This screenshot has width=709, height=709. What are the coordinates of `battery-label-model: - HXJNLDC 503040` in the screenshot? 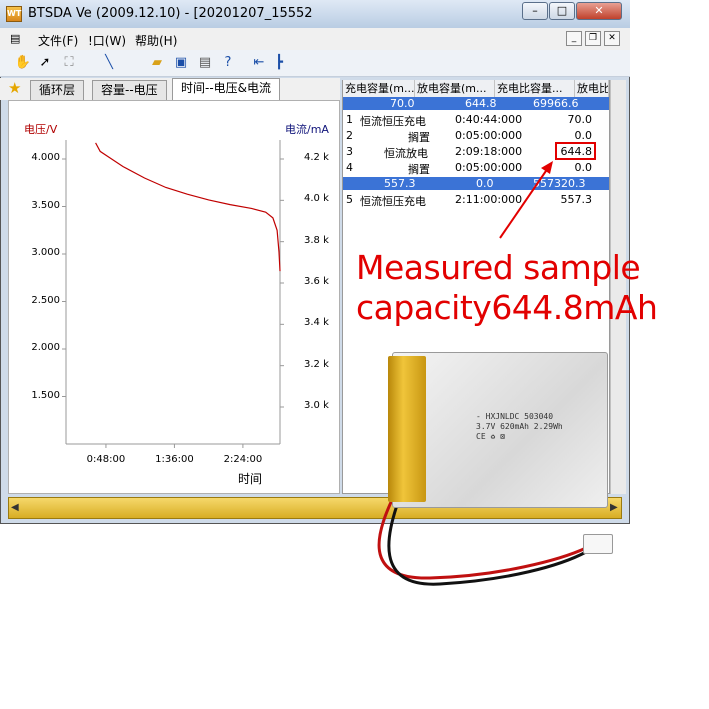 It's located at (515, 416).